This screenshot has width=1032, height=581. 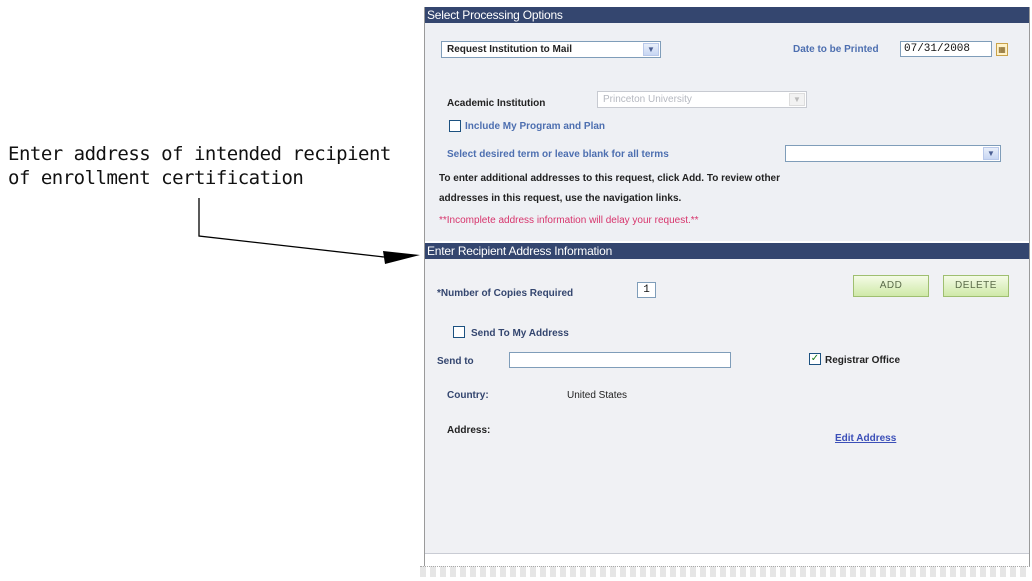 What do you see at coordinates (496, 103) in the screenshot?
I see `academic-institution-label: Academic Institution` at bounding box center [496, 103].